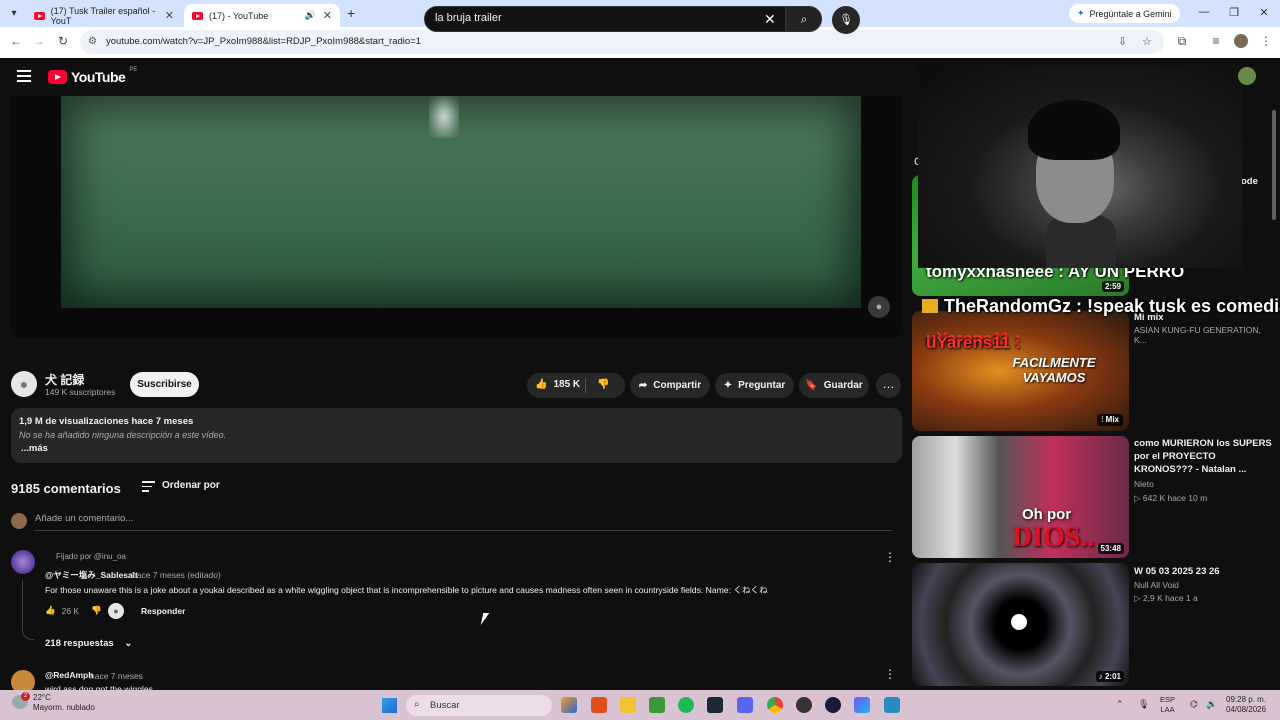 This screenshot has width=1280, height=720. I want to click on sort-by-button: Ordenar por, so click(191, 485).